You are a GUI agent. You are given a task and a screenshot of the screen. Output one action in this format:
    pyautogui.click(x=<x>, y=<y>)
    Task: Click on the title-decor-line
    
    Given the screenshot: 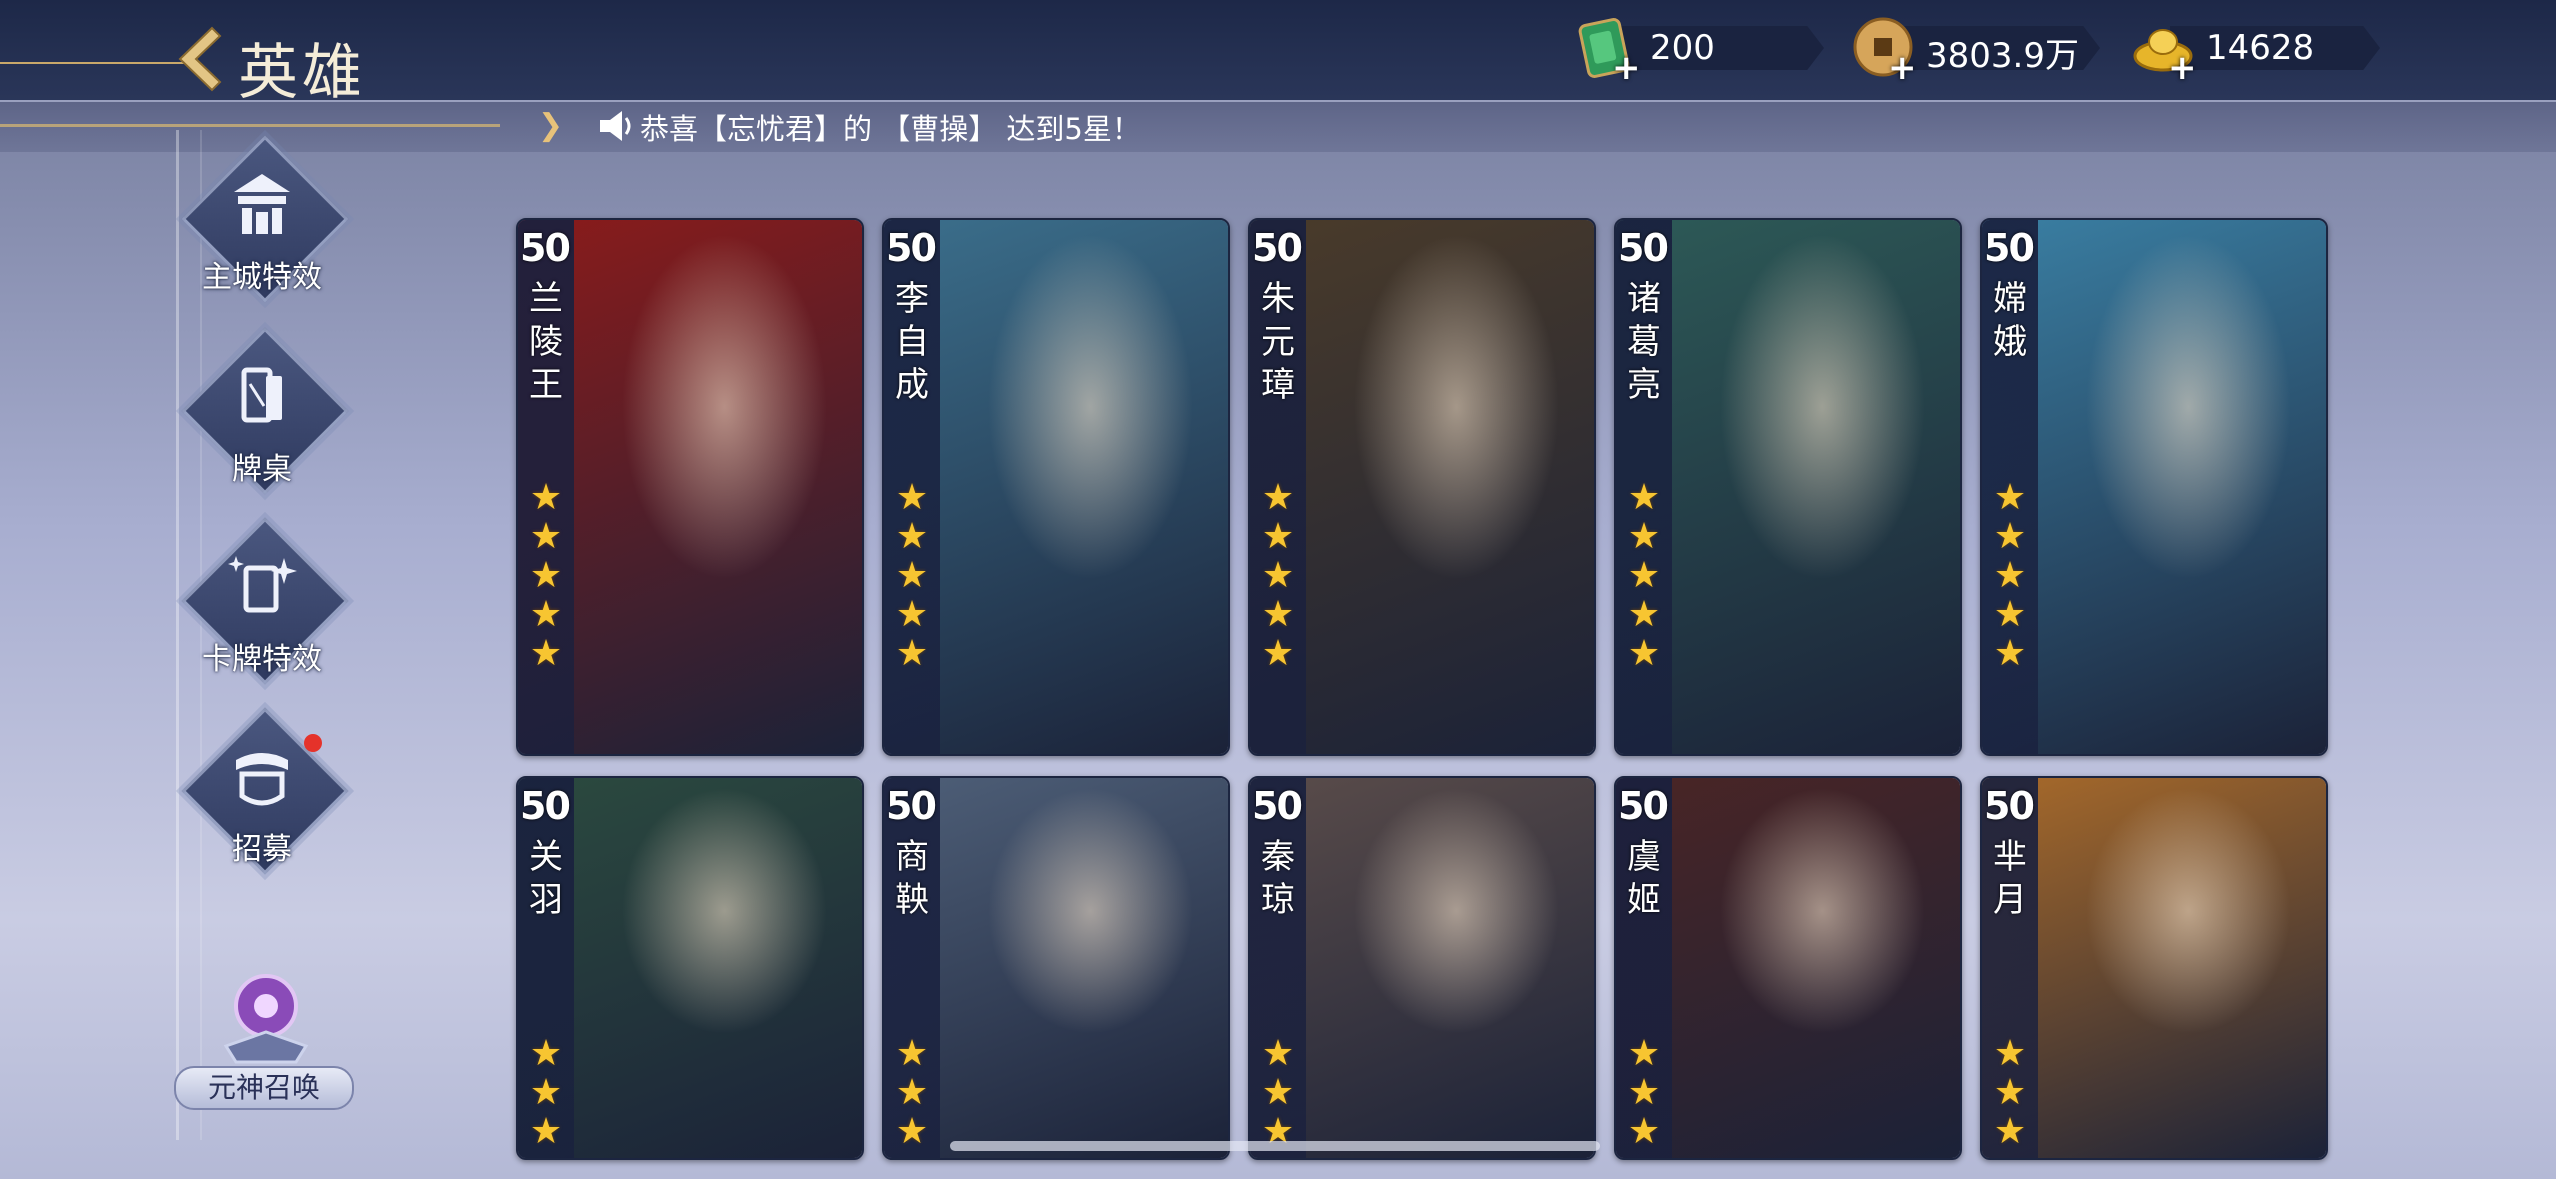 What is the action you would take?
    pyautogui.click(x=100, y=63)
    